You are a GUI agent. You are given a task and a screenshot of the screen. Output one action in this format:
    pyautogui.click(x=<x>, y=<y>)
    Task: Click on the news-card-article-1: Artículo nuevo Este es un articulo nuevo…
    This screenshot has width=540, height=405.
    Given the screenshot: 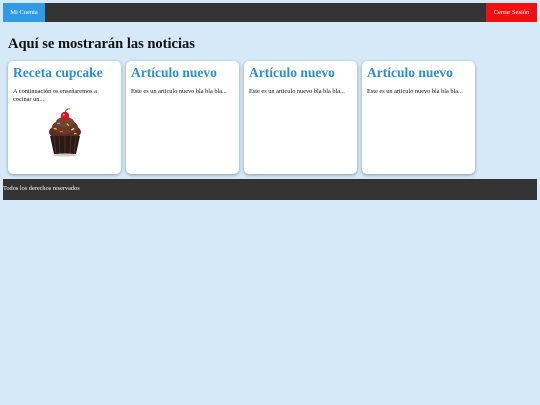 What is the action you would take?
    pyautogui.click(x=182, y=117)
    